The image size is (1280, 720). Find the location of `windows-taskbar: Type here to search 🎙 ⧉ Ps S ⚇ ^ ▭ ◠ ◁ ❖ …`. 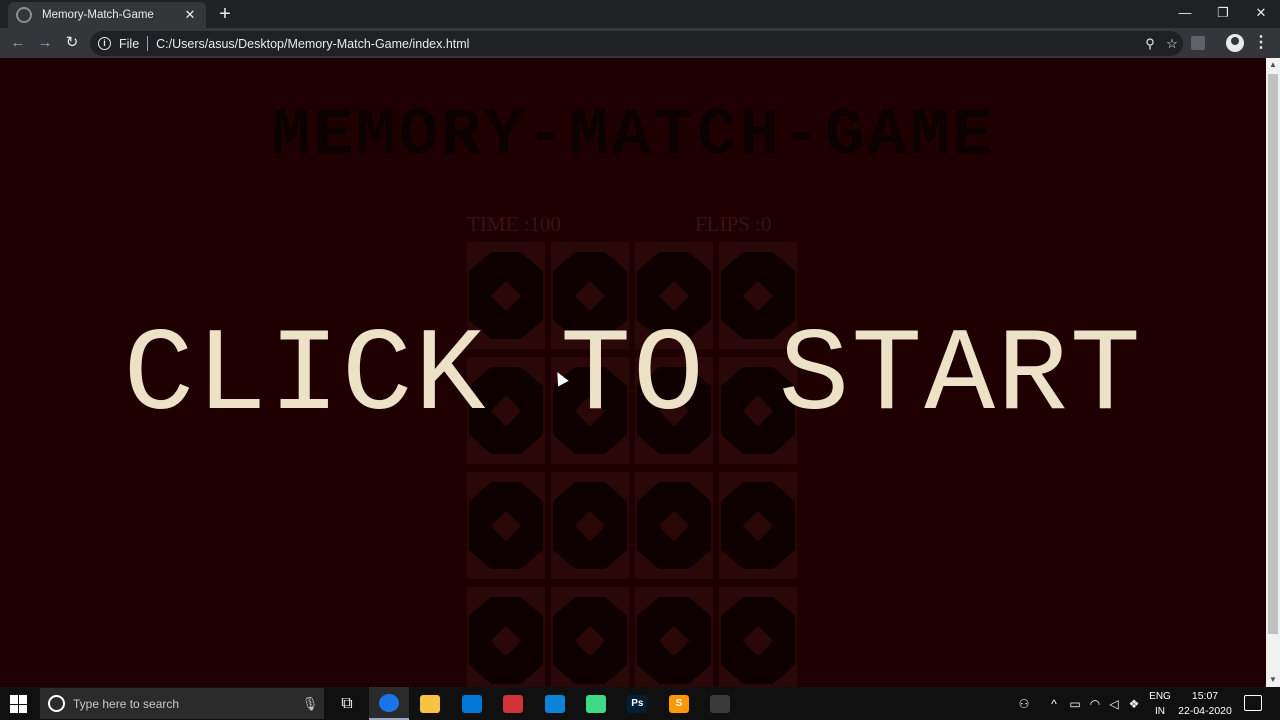

windows-taskbar: Type here to search 🎙 ⧉ Ps S ⚇ ^ ▭ ◠ ◁ ❖ … is located at coordinates (640, 703).